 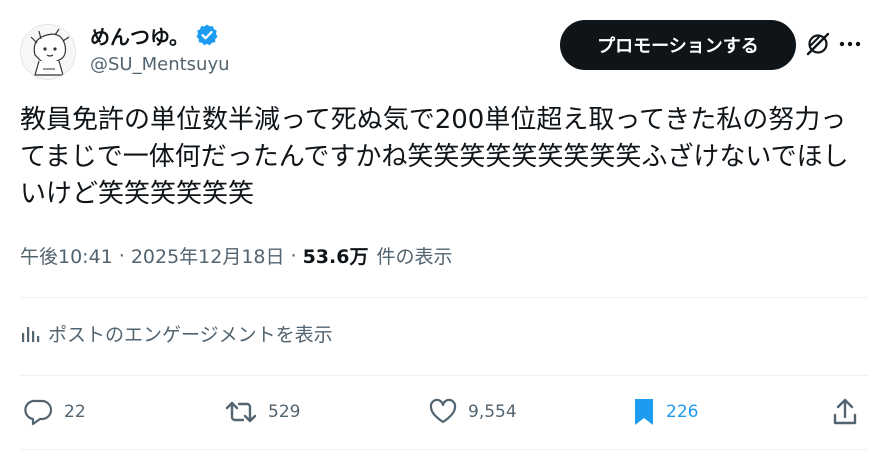 What do you see at coordinates (644, 412) in the screenshot?
I see `bookmark-icon` at bounding box center [644, 412].